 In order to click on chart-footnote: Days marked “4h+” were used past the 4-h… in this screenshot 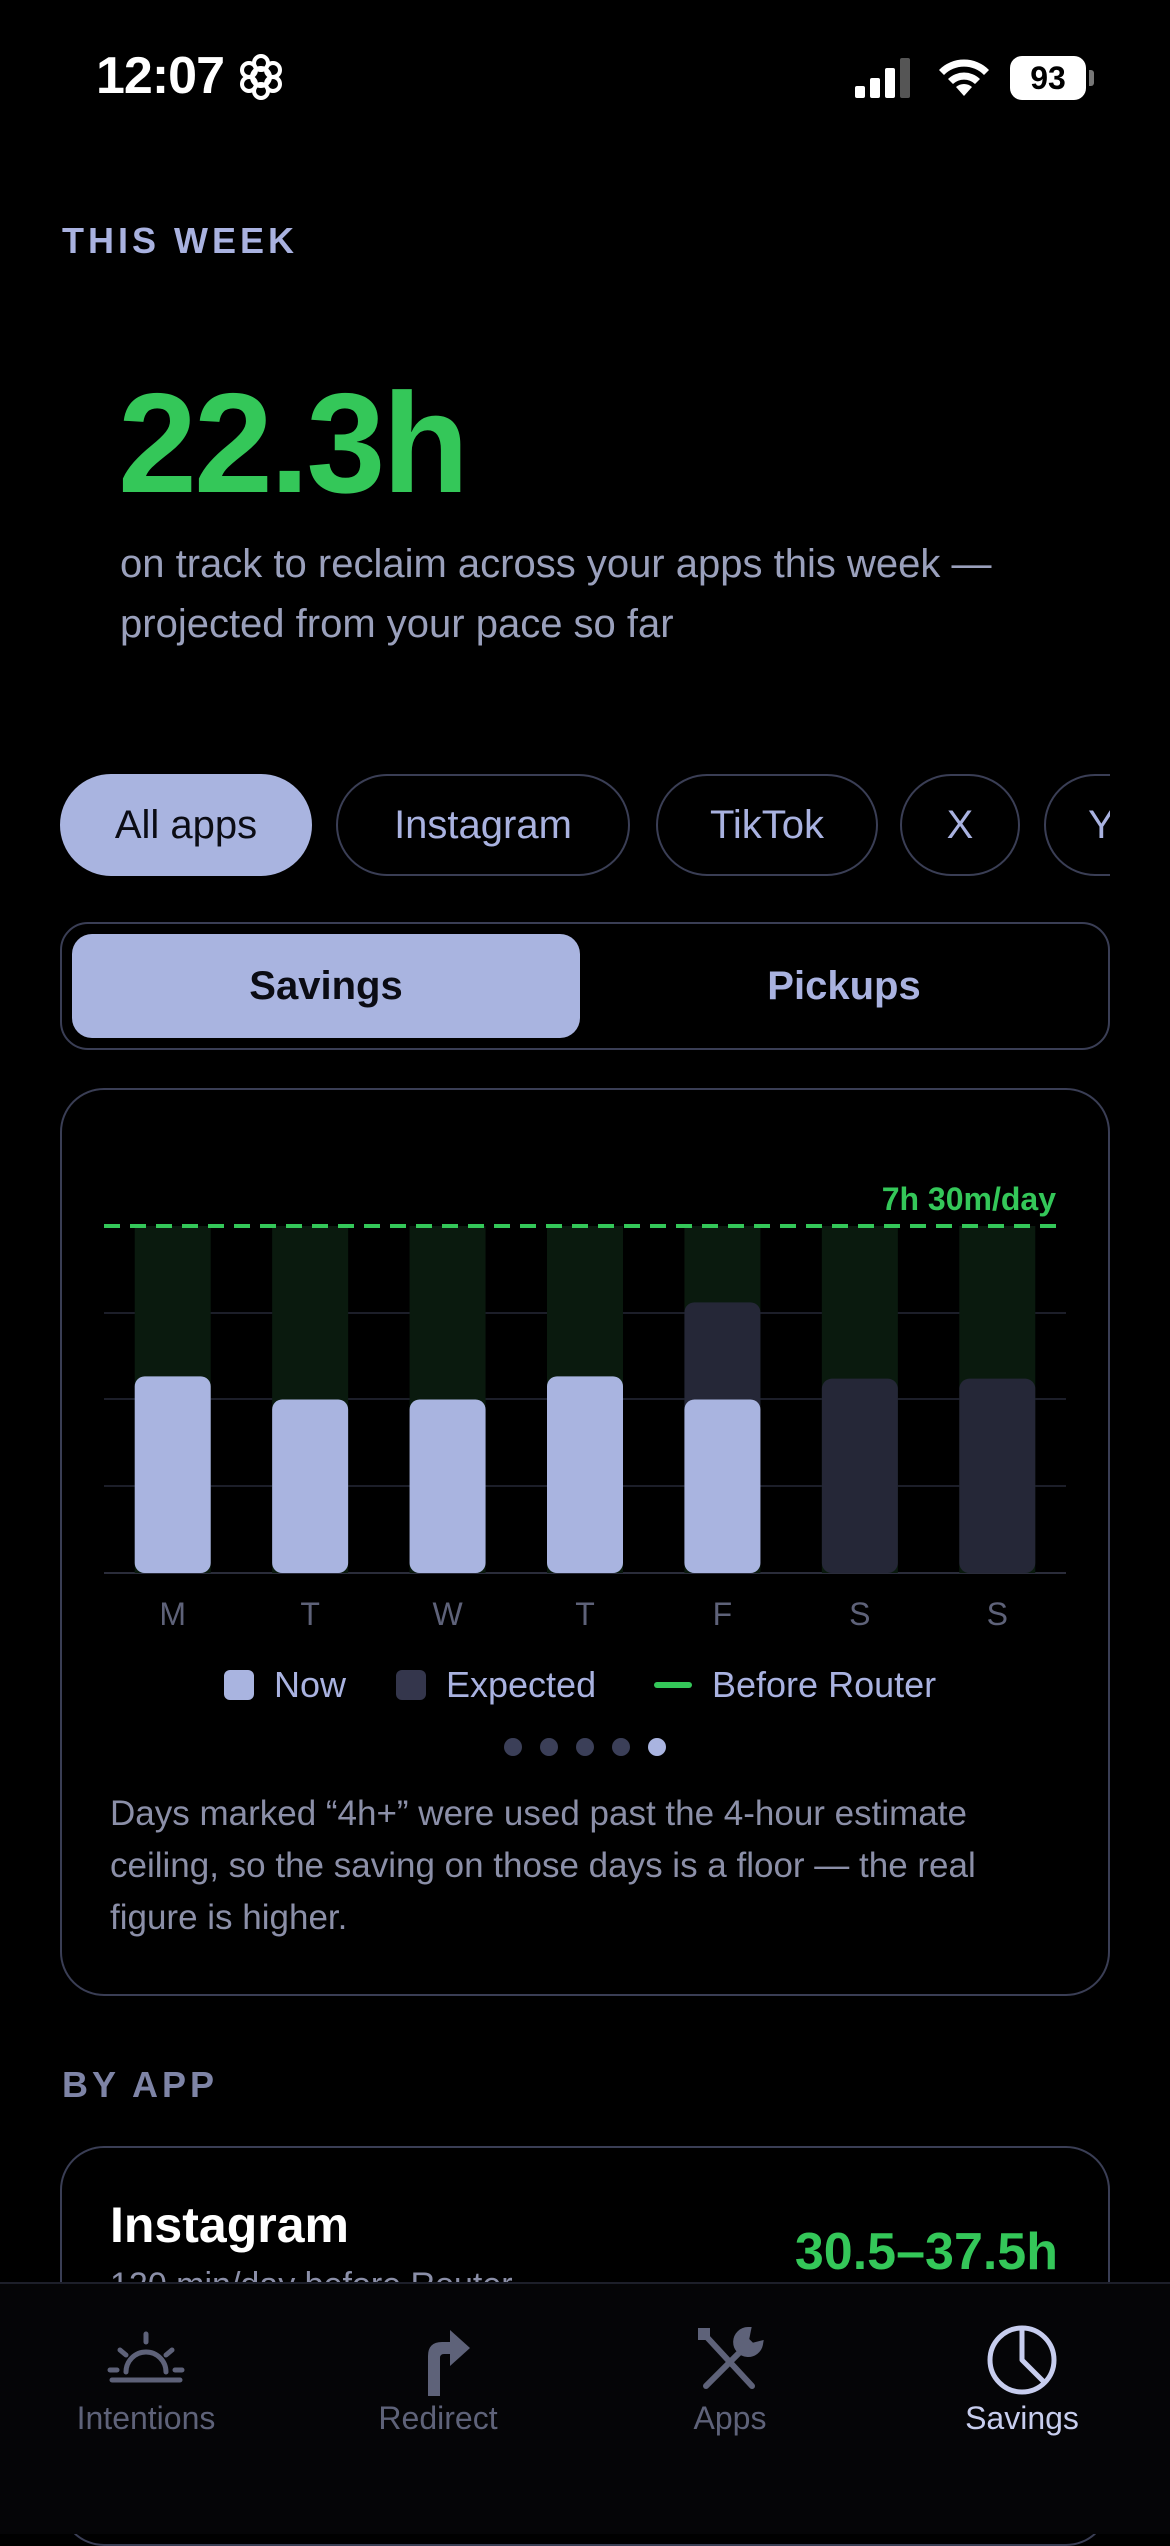, I will do `click(543, 1865)`.